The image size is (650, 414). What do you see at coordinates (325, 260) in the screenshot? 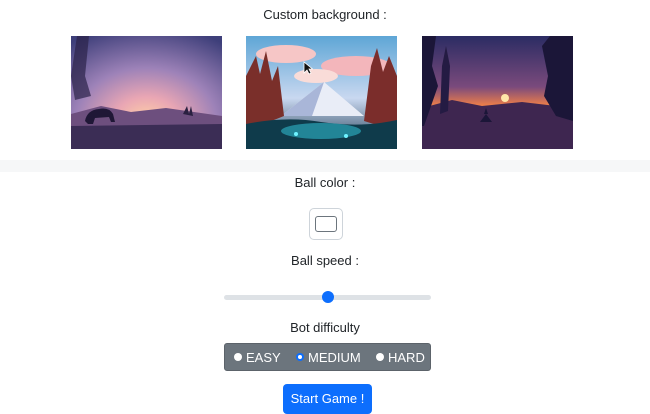
I see `ball-speed-label: Ball speed :` at bounding box center [325, 260].